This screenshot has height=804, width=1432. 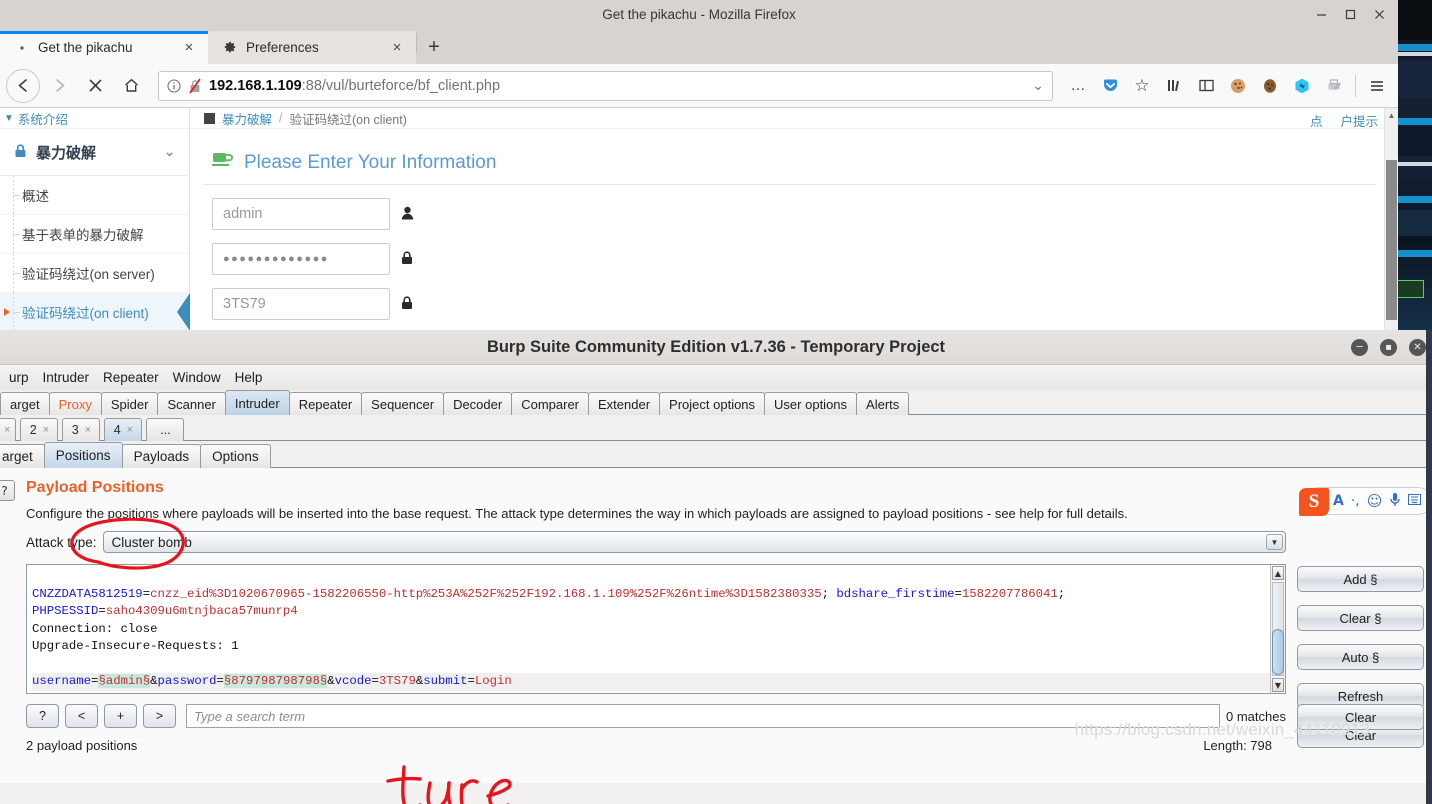 I want to click on clear-marker-button: Clear §, so click(x=1360, y=618).